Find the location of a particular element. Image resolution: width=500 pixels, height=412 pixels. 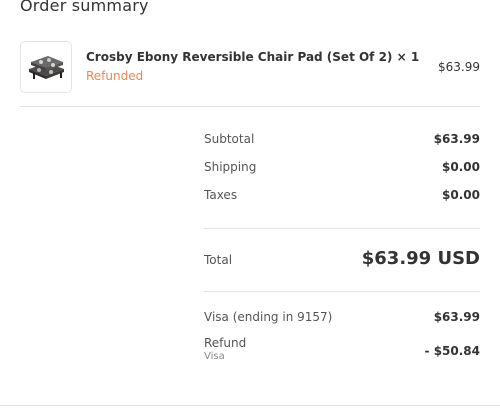

subtotal-value: $63.99 is located at coordinates (456, 139).